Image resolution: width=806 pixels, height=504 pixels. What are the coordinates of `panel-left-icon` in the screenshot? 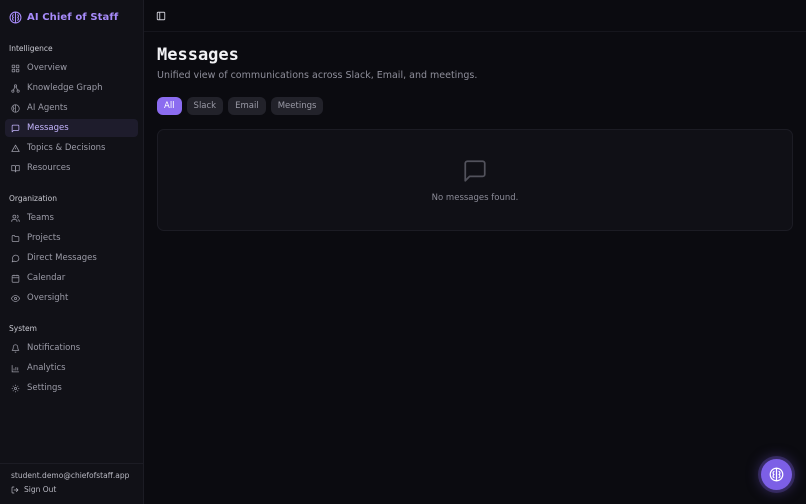 It's located at (161, 16).